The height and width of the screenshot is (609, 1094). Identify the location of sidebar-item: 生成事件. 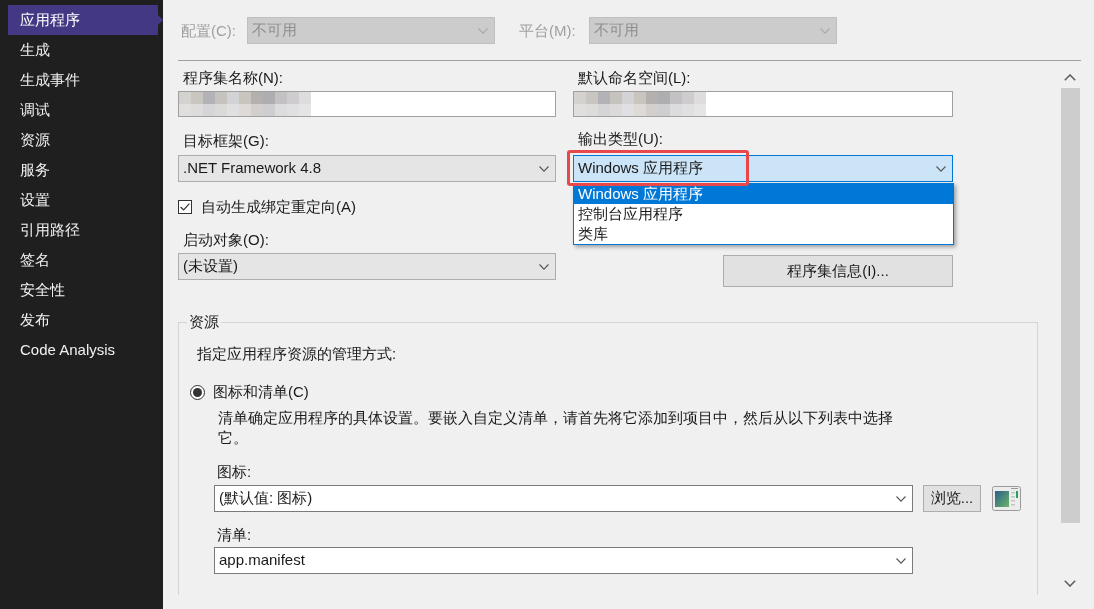
(83, 80).